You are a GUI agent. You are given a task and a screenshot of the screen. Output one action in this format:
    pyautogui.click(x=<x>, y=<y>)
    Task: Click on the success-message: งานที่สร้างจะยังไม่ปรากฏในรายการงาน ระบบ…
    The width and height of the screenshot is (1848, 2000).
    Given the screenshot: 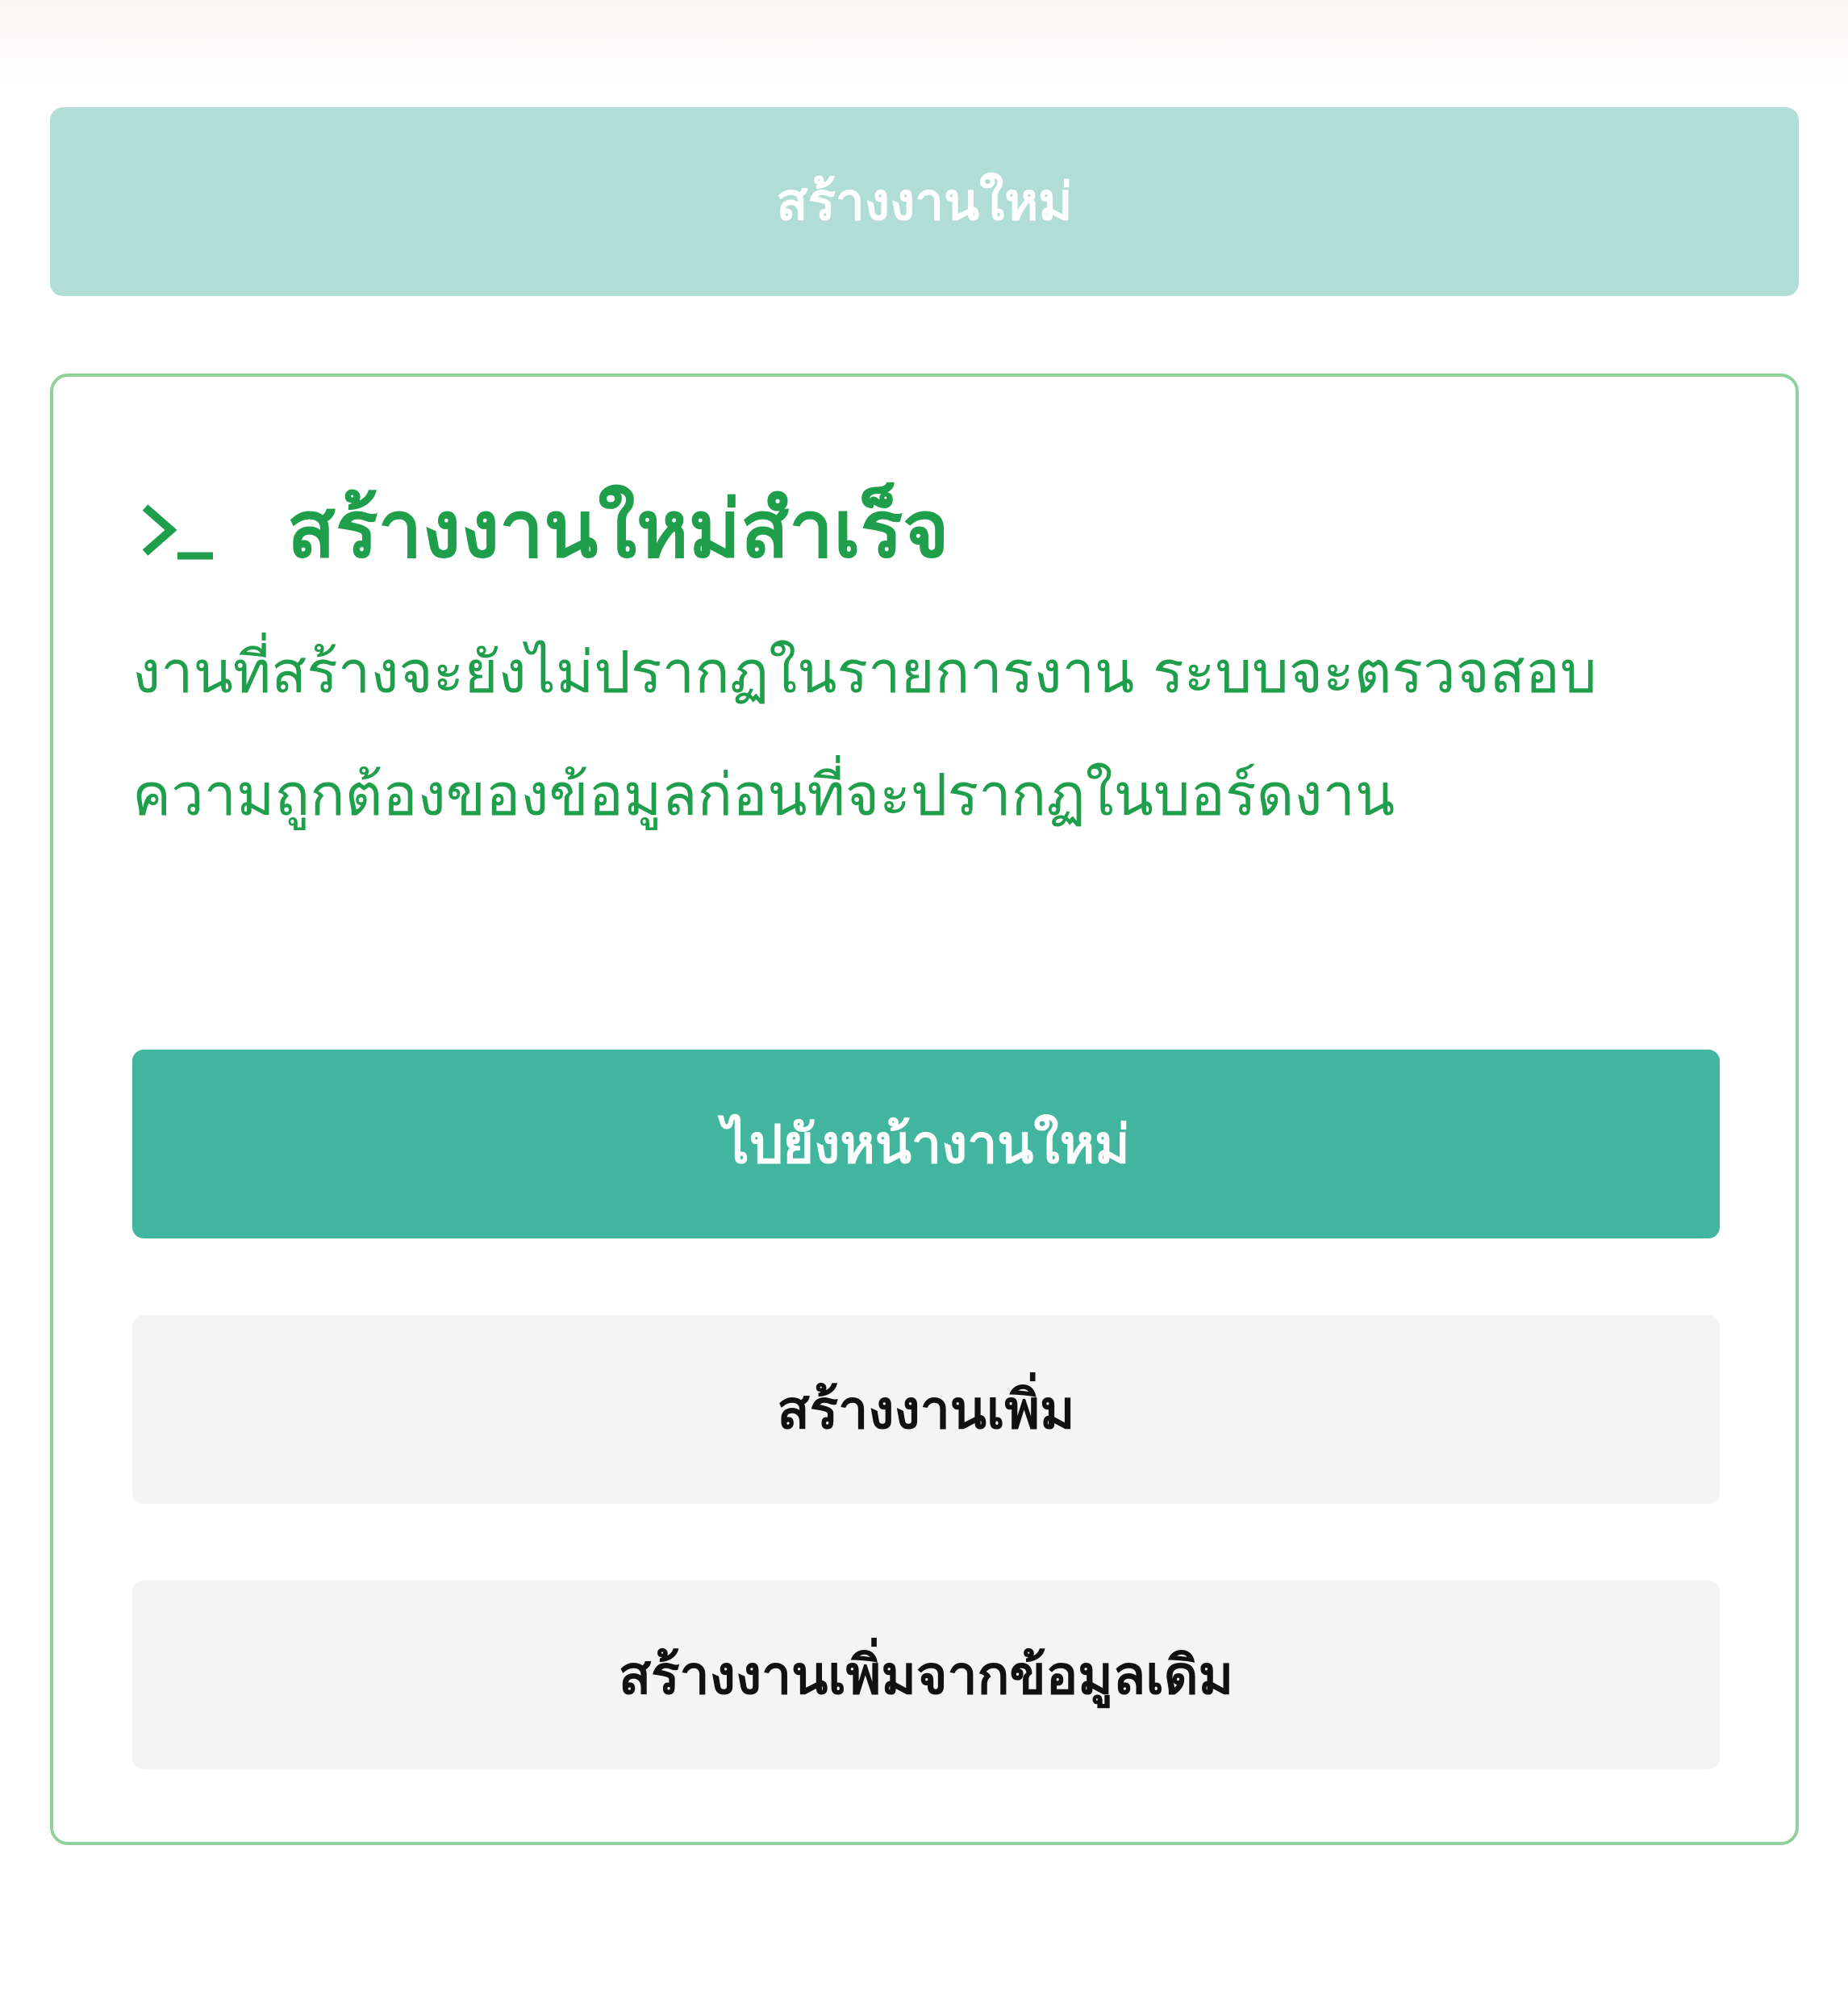 What is the action you would take?
    pyautogui.click(x=864, y=733)
    